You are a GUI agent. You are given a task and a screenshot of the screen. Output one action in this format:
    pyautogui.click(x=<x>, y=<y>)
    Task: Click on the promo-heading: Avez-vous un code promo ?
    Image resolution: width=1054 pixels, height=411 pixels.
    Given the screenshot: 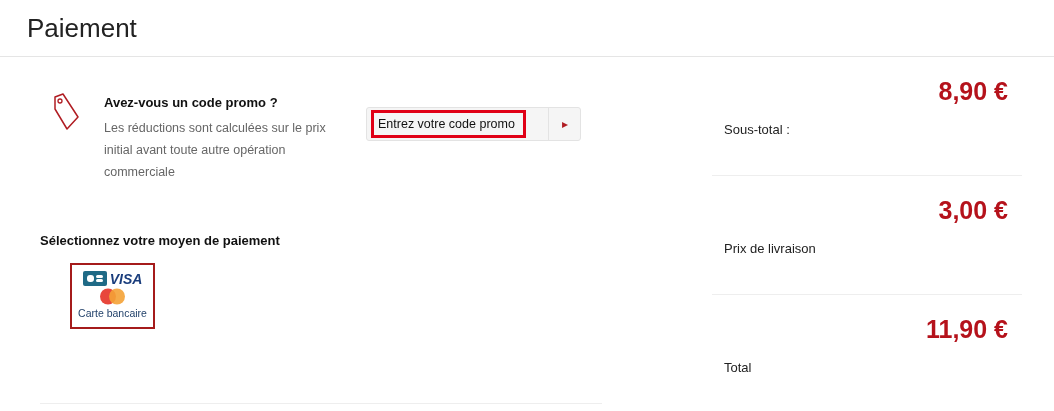 What is the action you would take?
    pyautogui.click(x=191, y=103)
    